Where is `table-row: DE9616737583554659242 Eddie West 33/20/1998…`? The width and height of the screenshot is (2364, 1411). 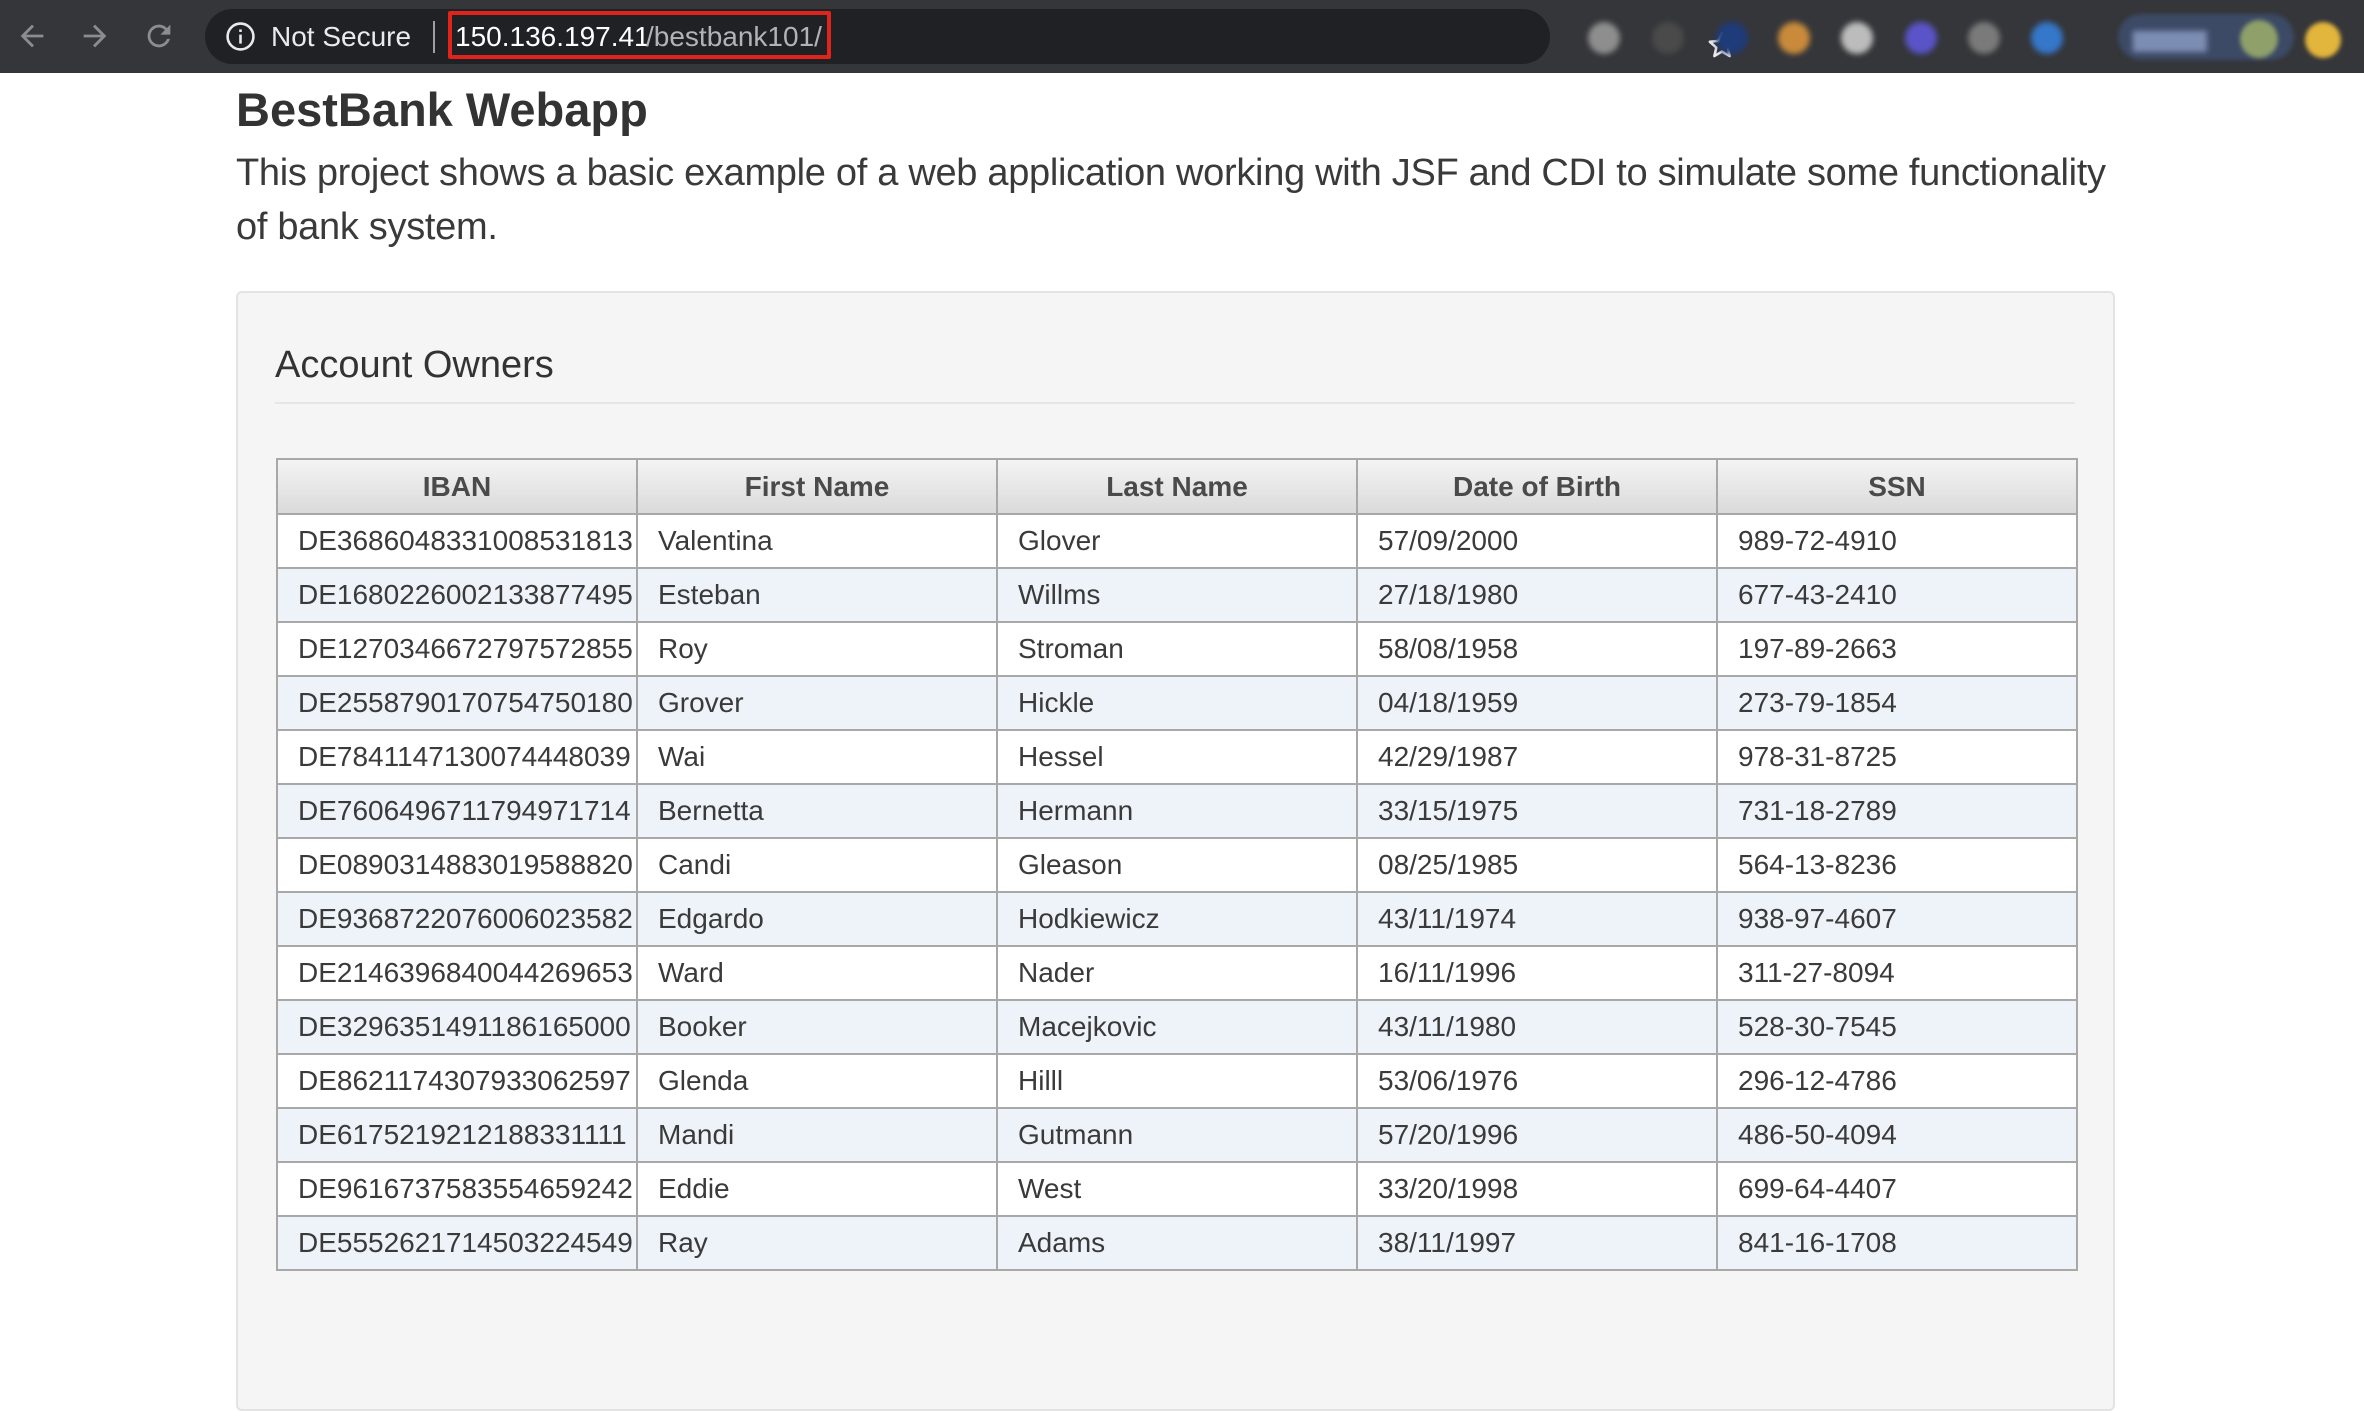 table-row: DE9616737583554659242 Eddie West 33/20/1998… is located at coordinates (1177, 1189).